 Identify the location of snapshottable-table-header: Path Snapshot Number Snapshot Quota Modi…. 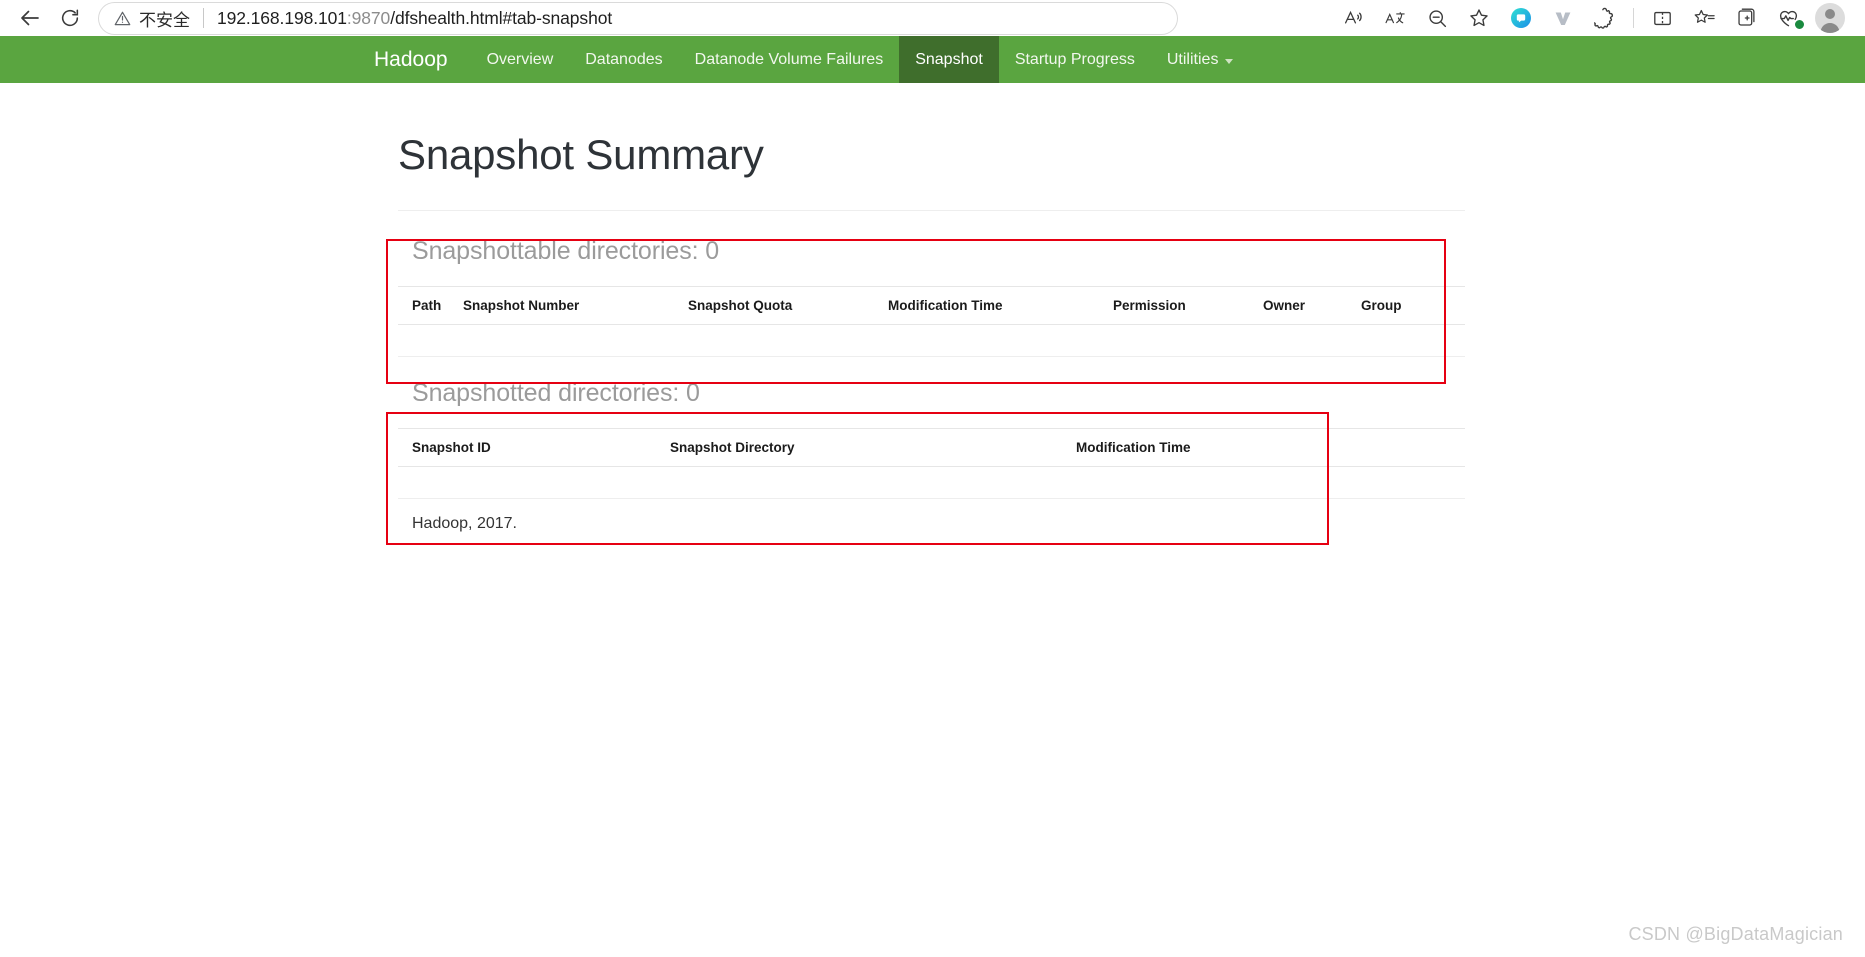
(931, 305).